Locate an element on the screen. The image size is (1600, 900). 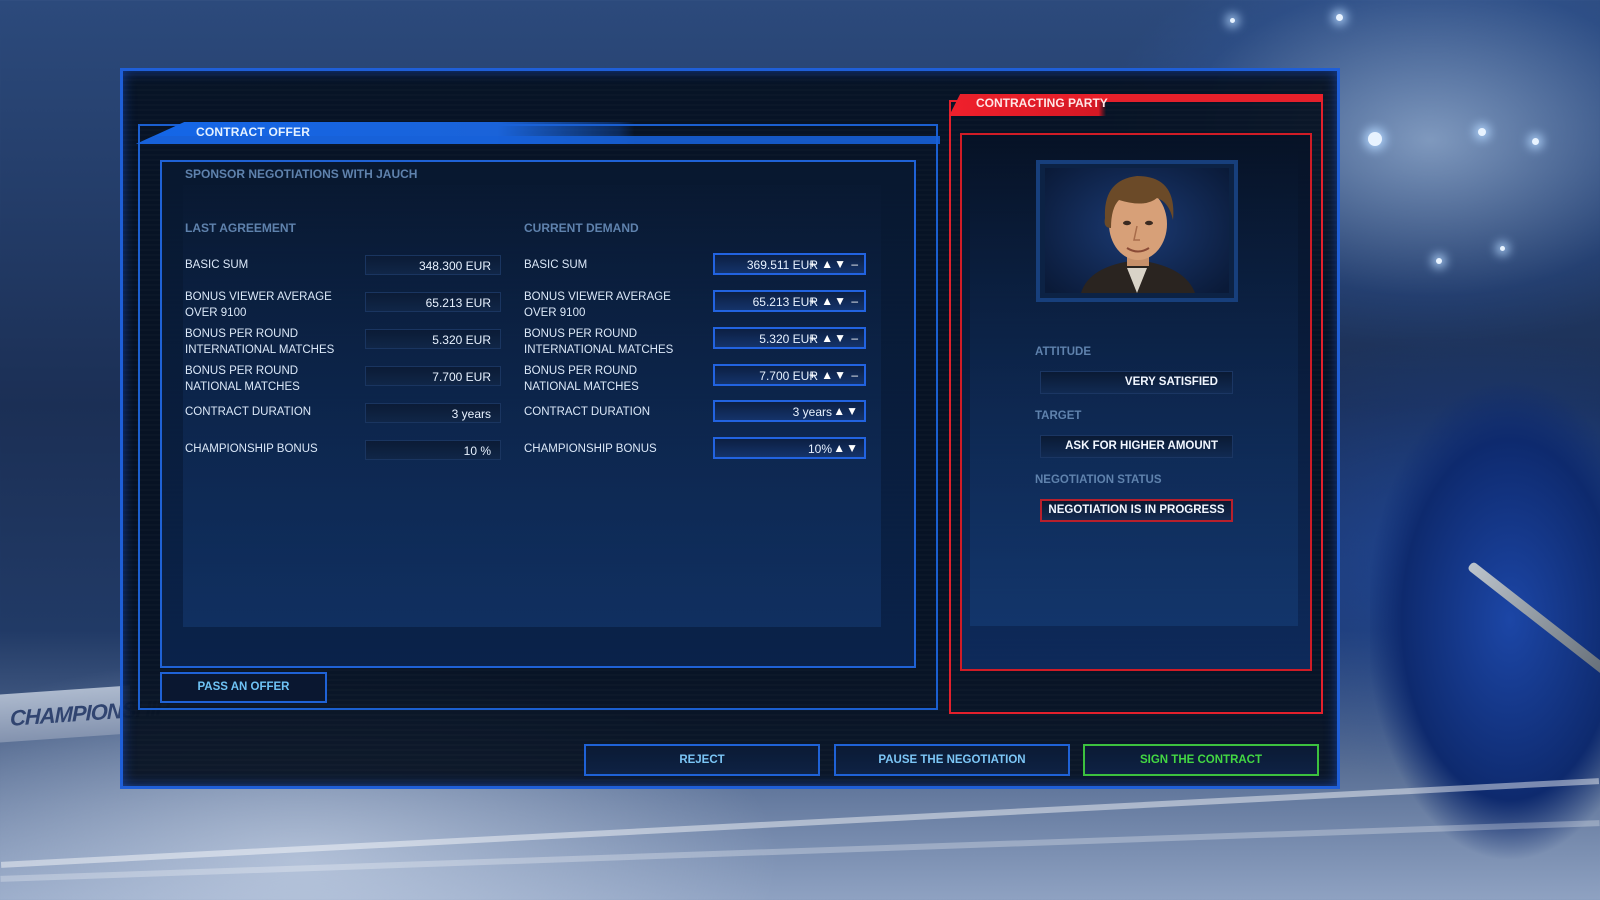
current-basic-sum-label: BASIC SUM is located at coordinates (556, 265).